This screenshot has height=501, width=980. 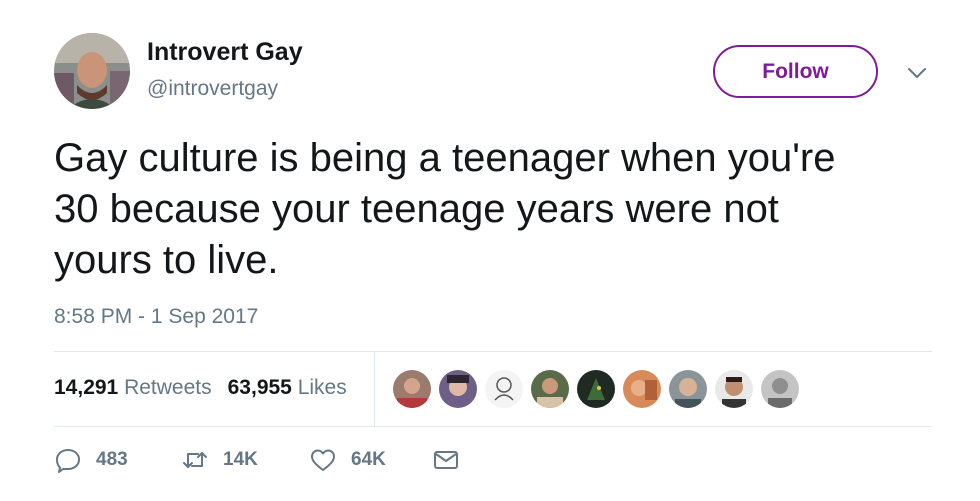 I want to click on like-button: 64K, so click(x=347, y=460).